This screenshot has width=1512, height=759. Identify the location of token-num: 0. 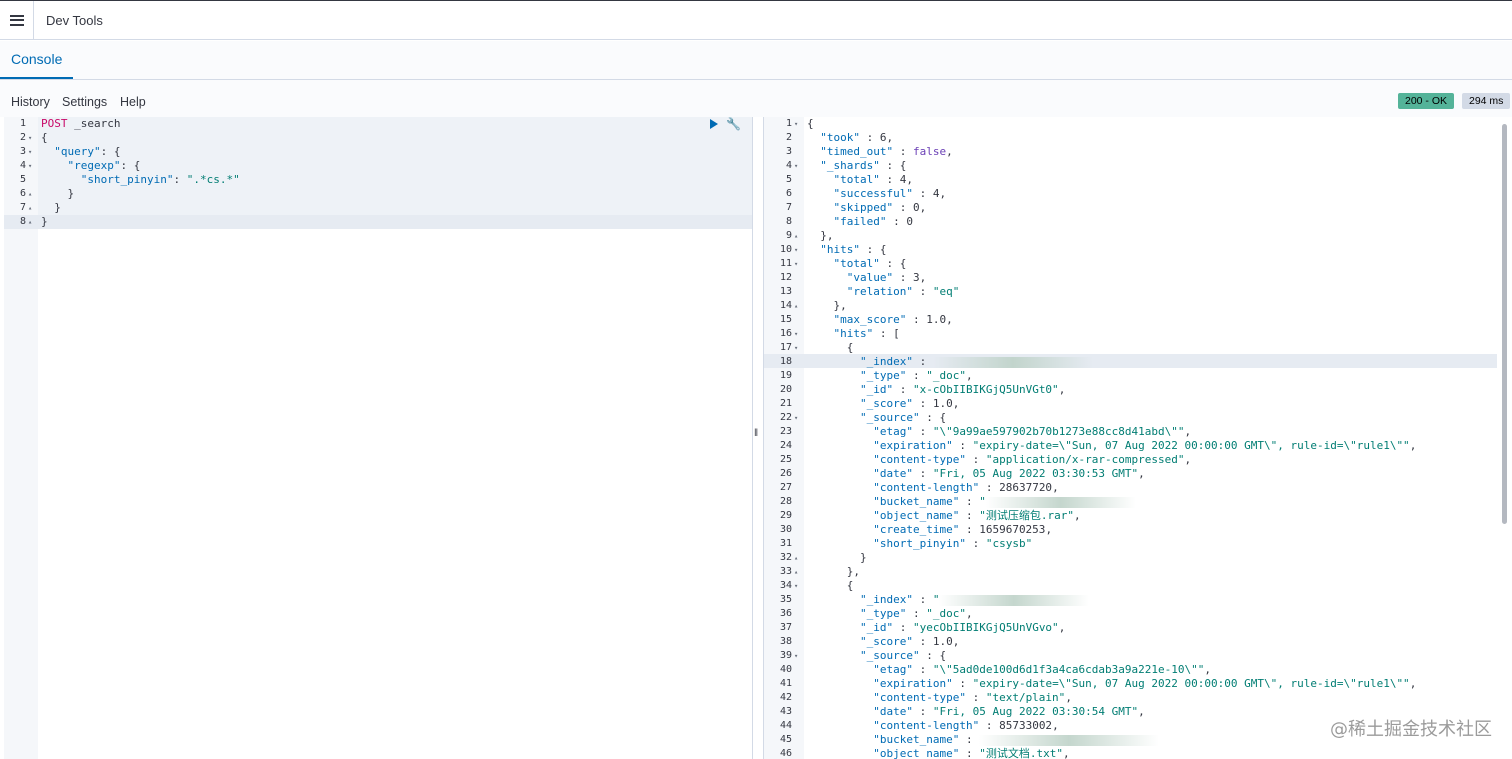
(909, 221).